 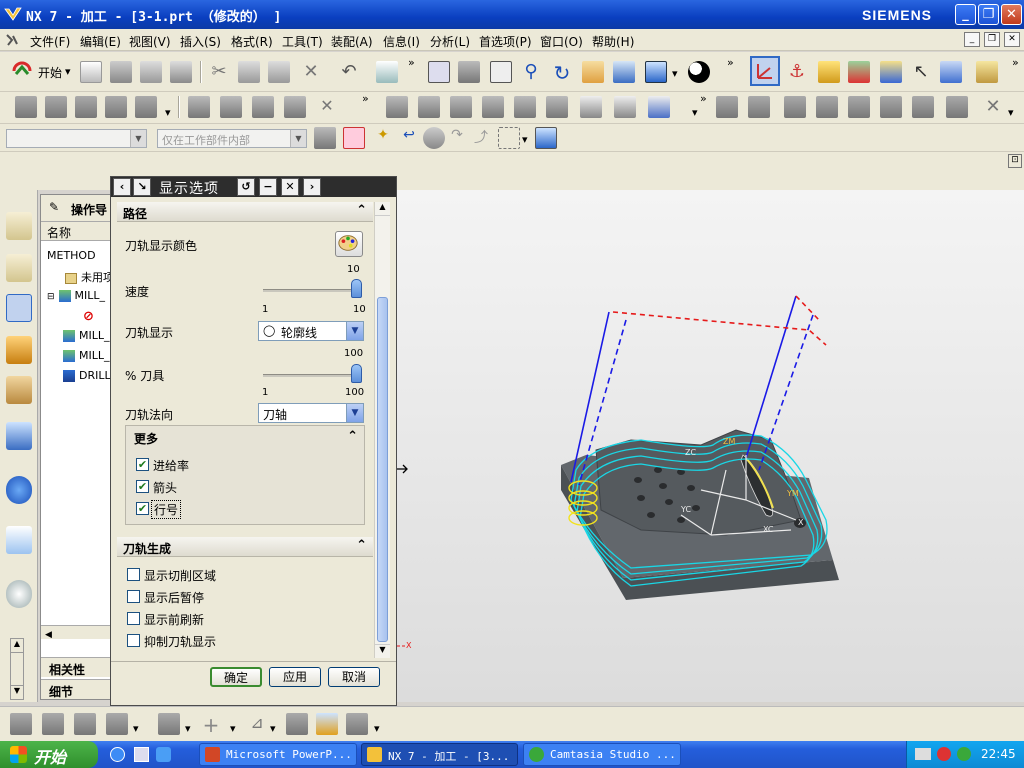 What do you see at coordinates (295, 677) in the screenshot?
I see `apply-button: 应用` at bounding box center [295, 677].